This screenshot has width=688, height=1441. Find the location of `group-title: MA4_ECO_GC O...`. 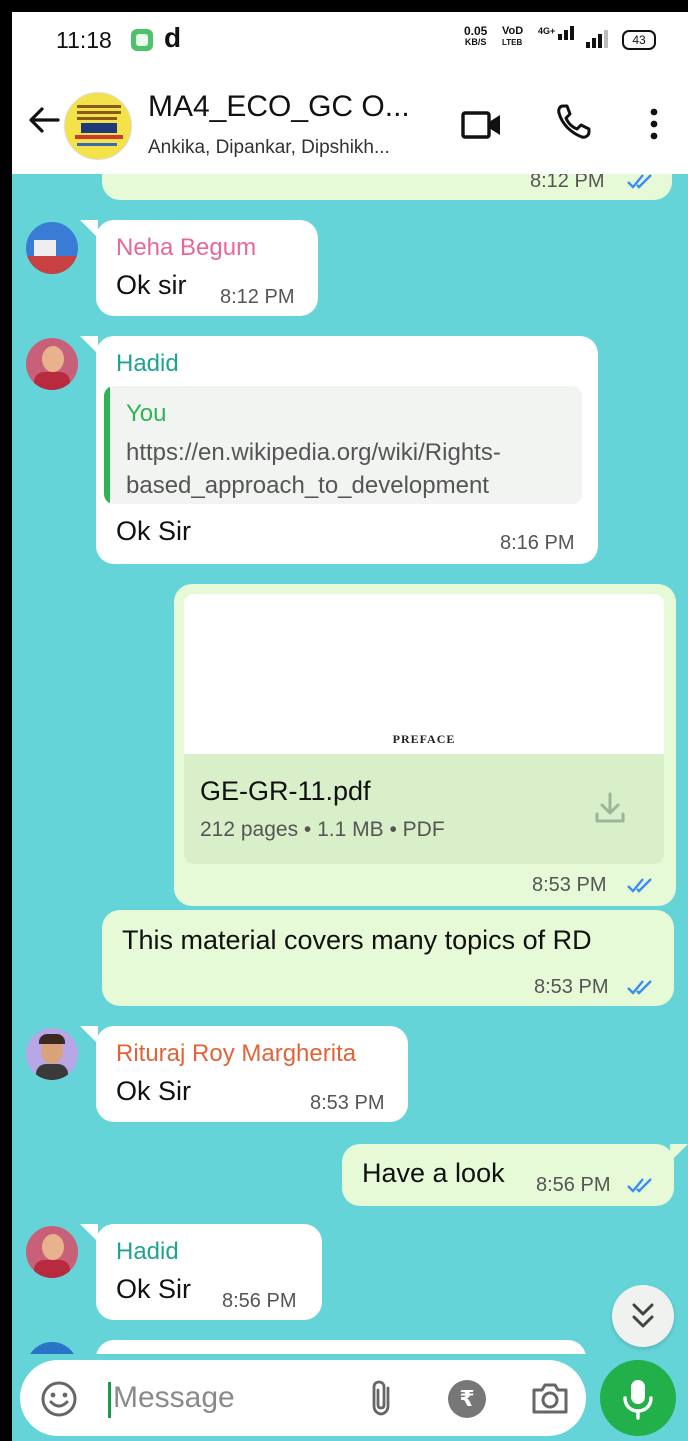

group-title: MA4_ECO_GC O... is located at coordinates (298, 107).